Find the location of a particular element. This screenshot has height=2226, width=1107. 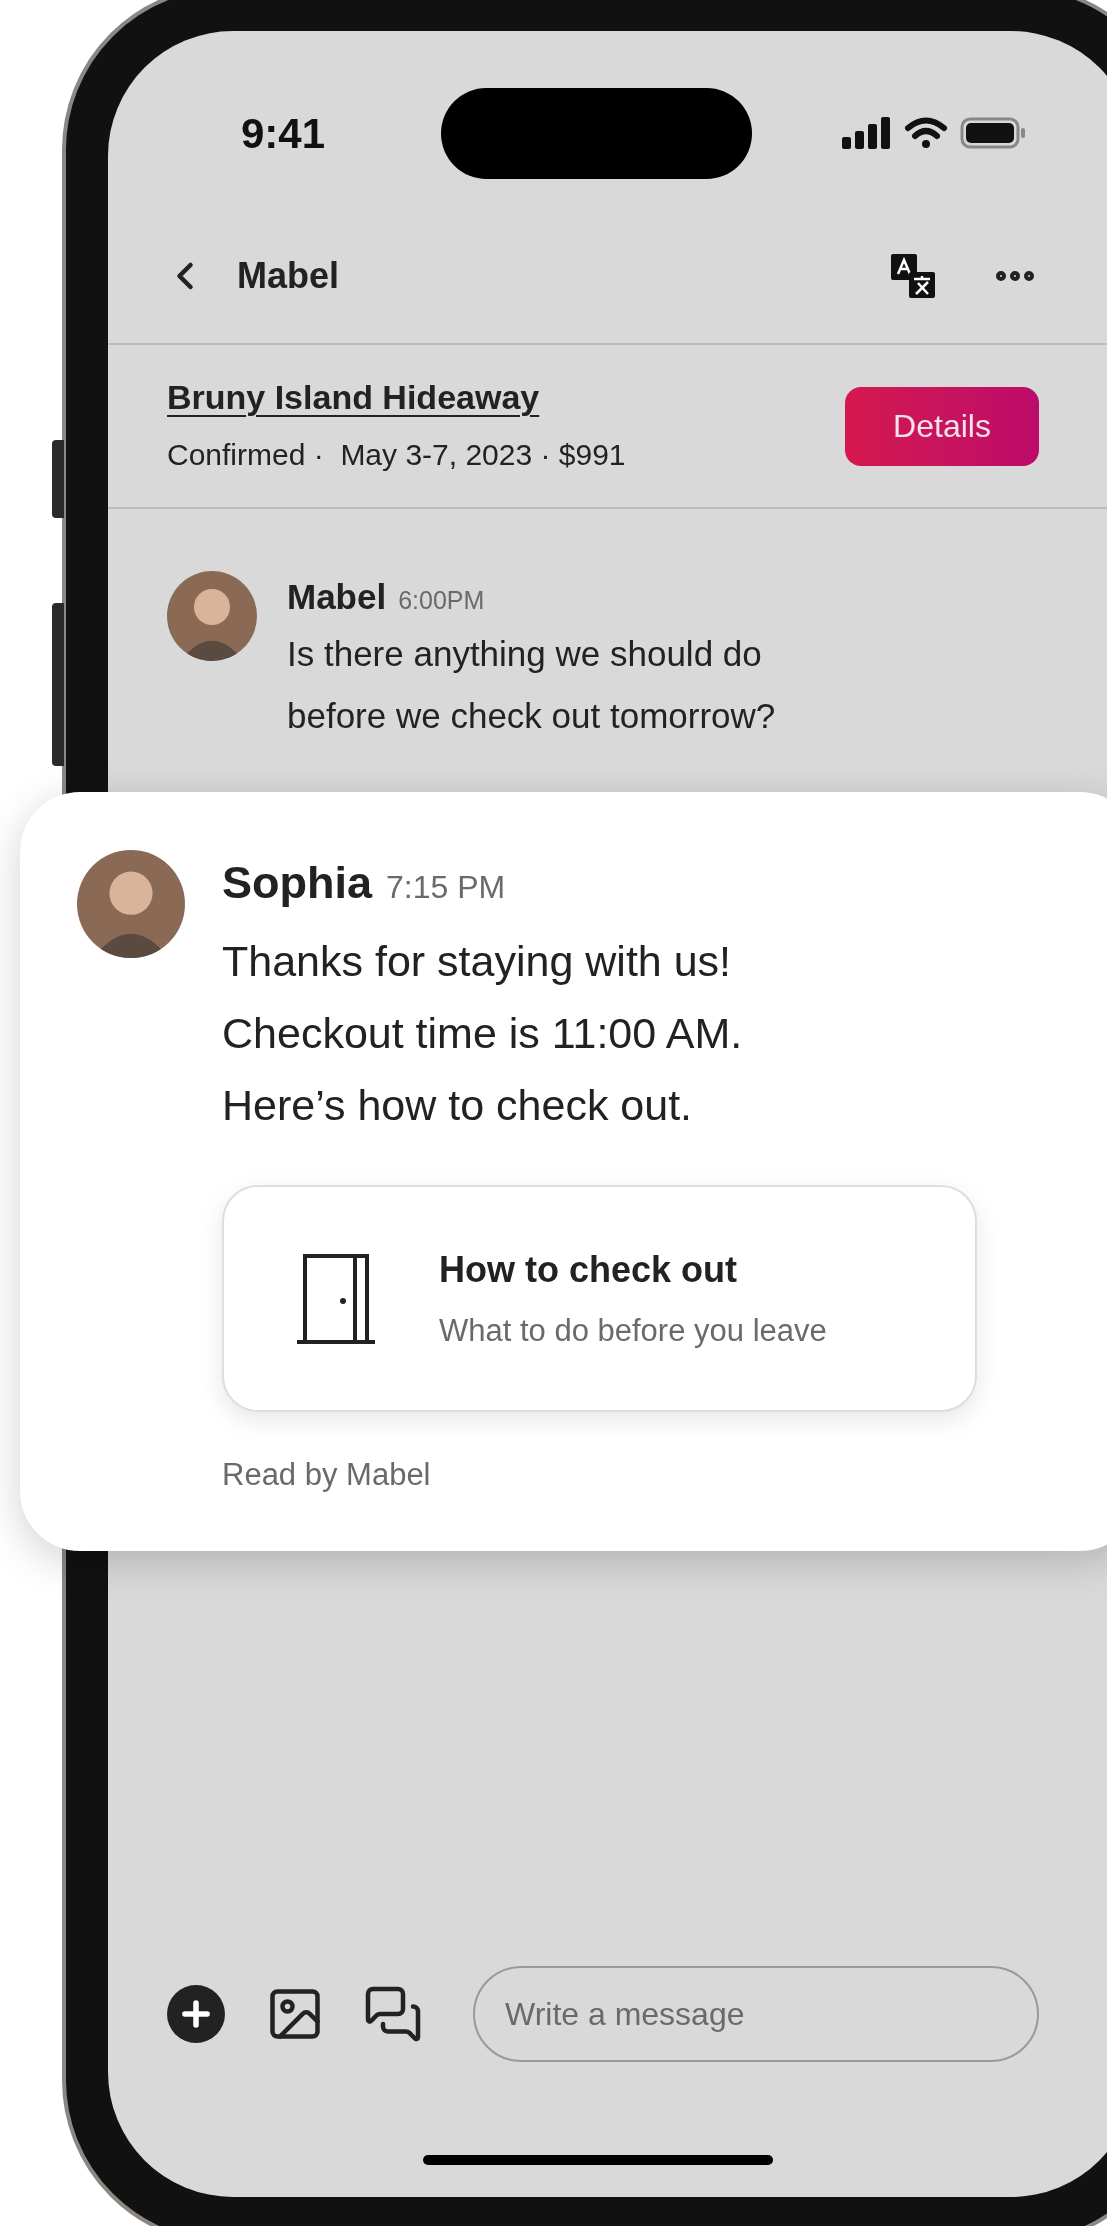

read-receipt: Read by Mabel is located at coordinates (327, 1475).